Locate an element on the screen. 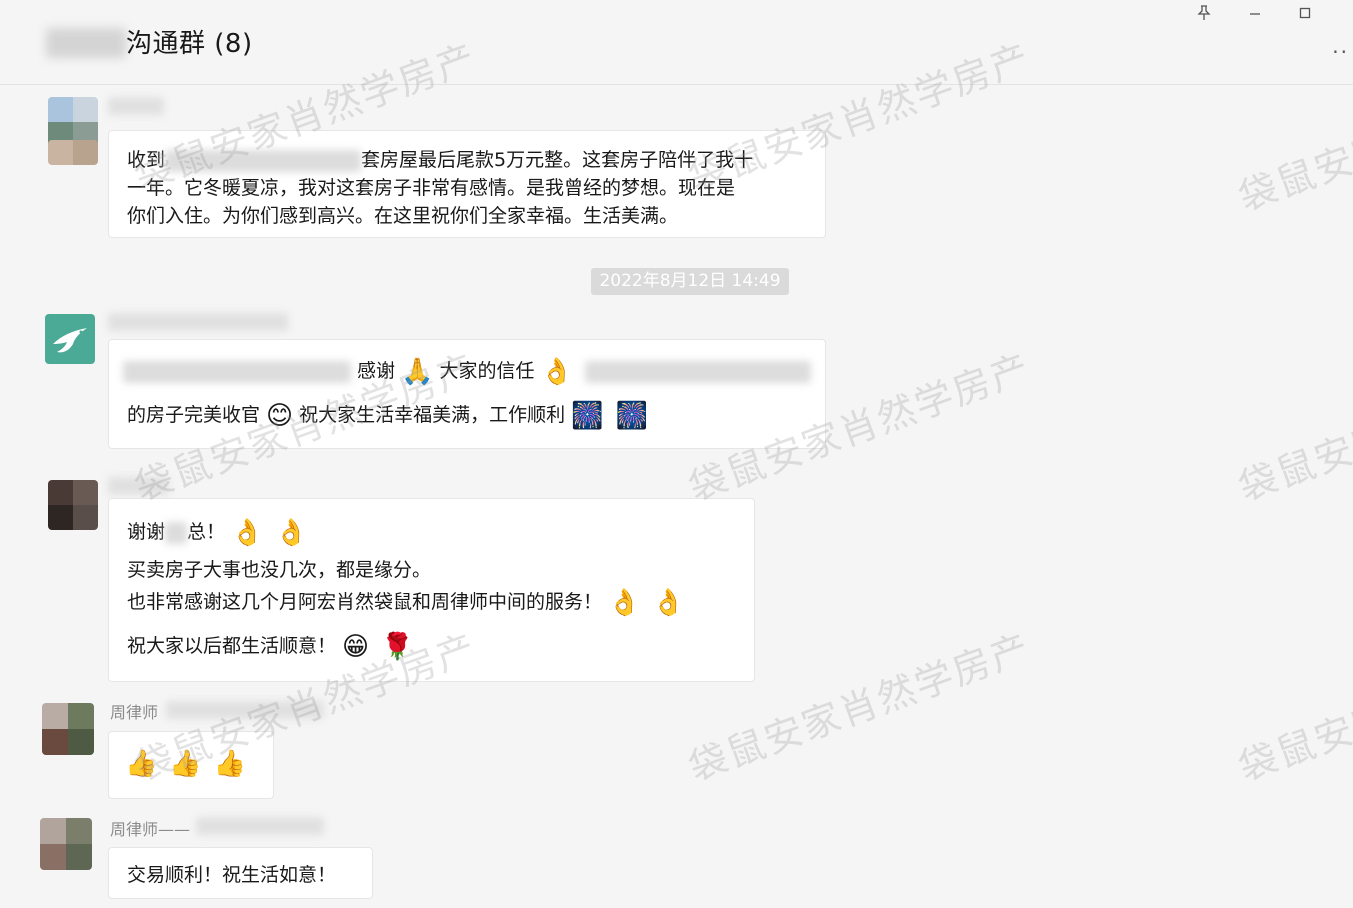 This screenshot has height=908, width=1353. avatar-extra is located at coordinates (73, 152).